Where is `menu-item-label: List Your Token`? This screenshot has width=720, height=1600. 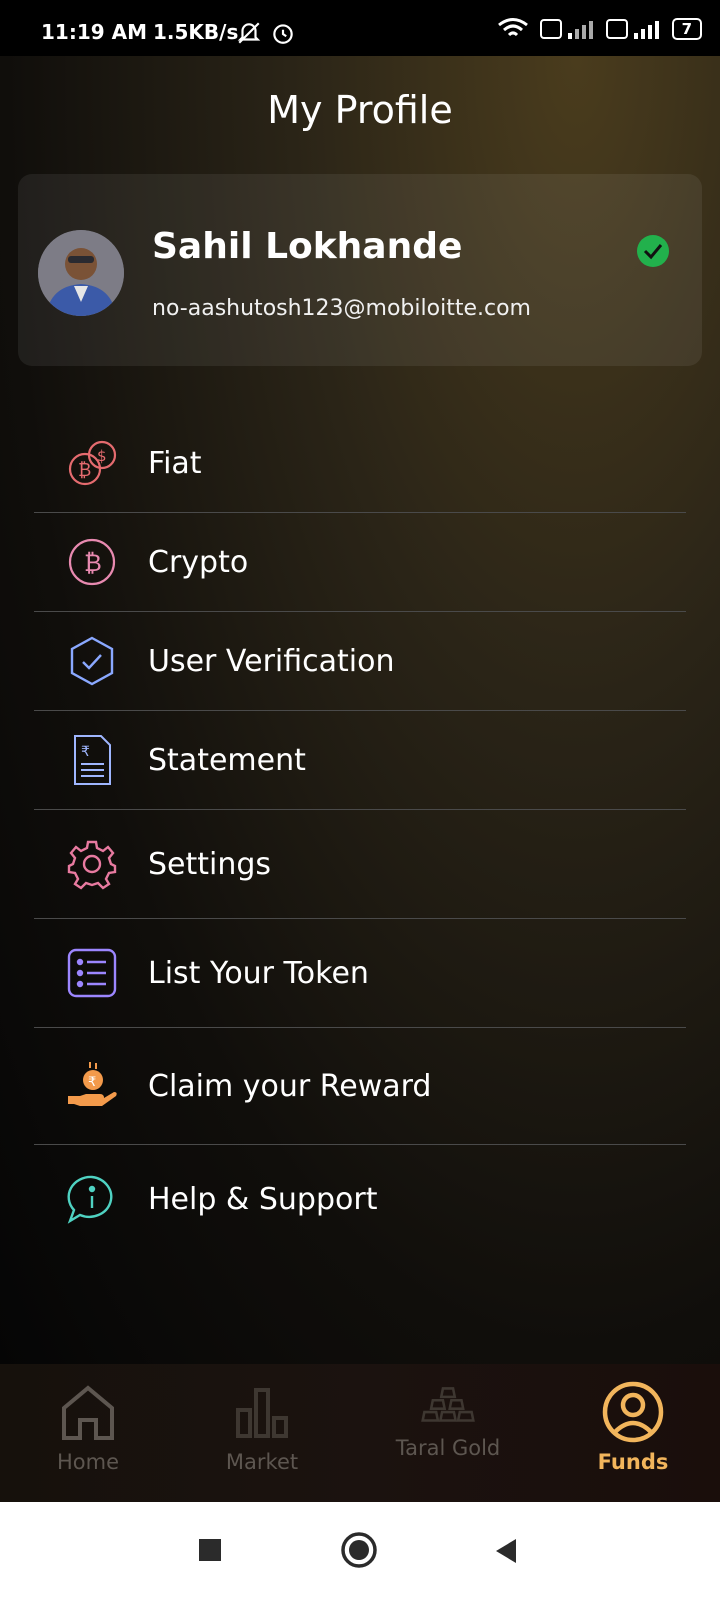
menu-item-label: List Your Token is located at coordinates (258, 973).